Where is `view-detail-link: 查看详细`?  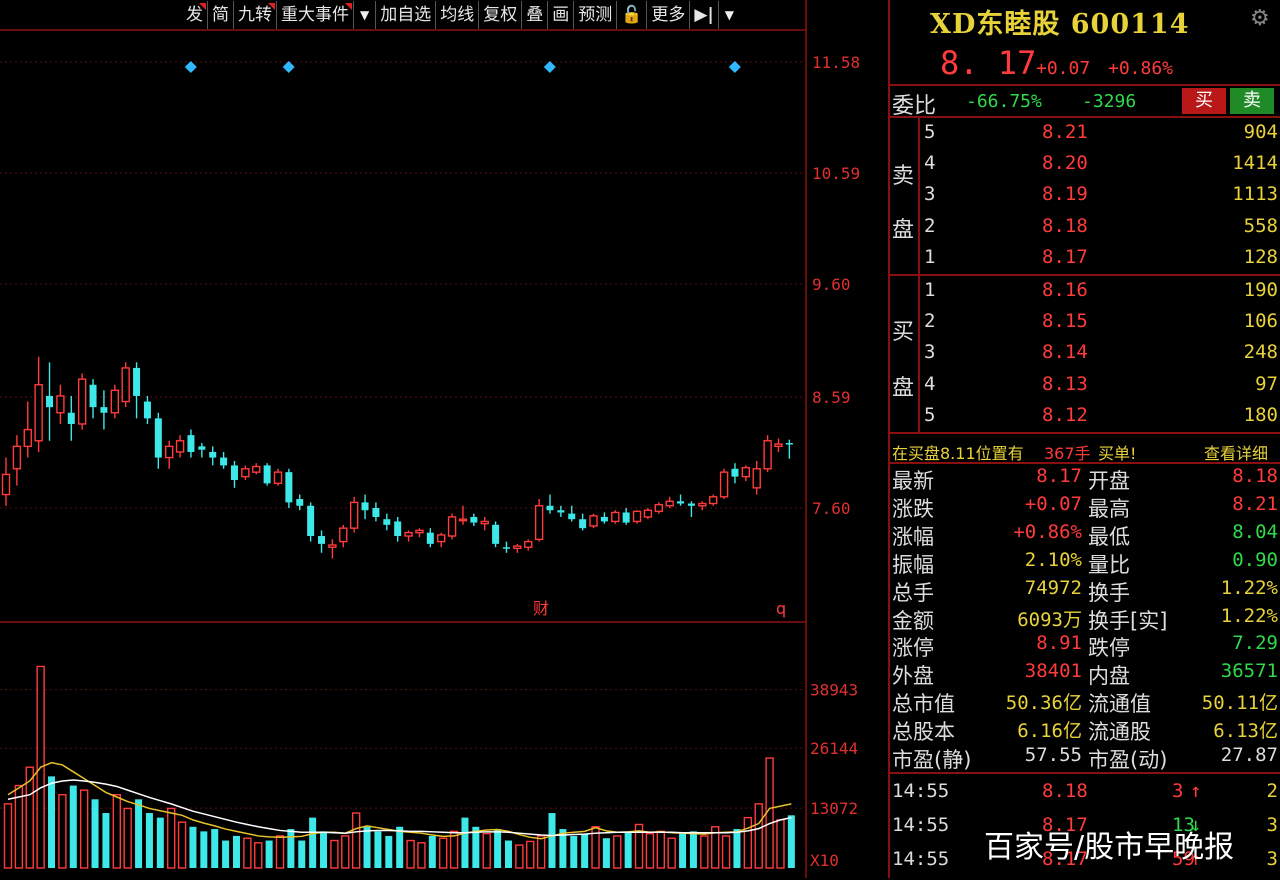 view-detail-link: 查看详细 is located at coordinates (1236, 452).